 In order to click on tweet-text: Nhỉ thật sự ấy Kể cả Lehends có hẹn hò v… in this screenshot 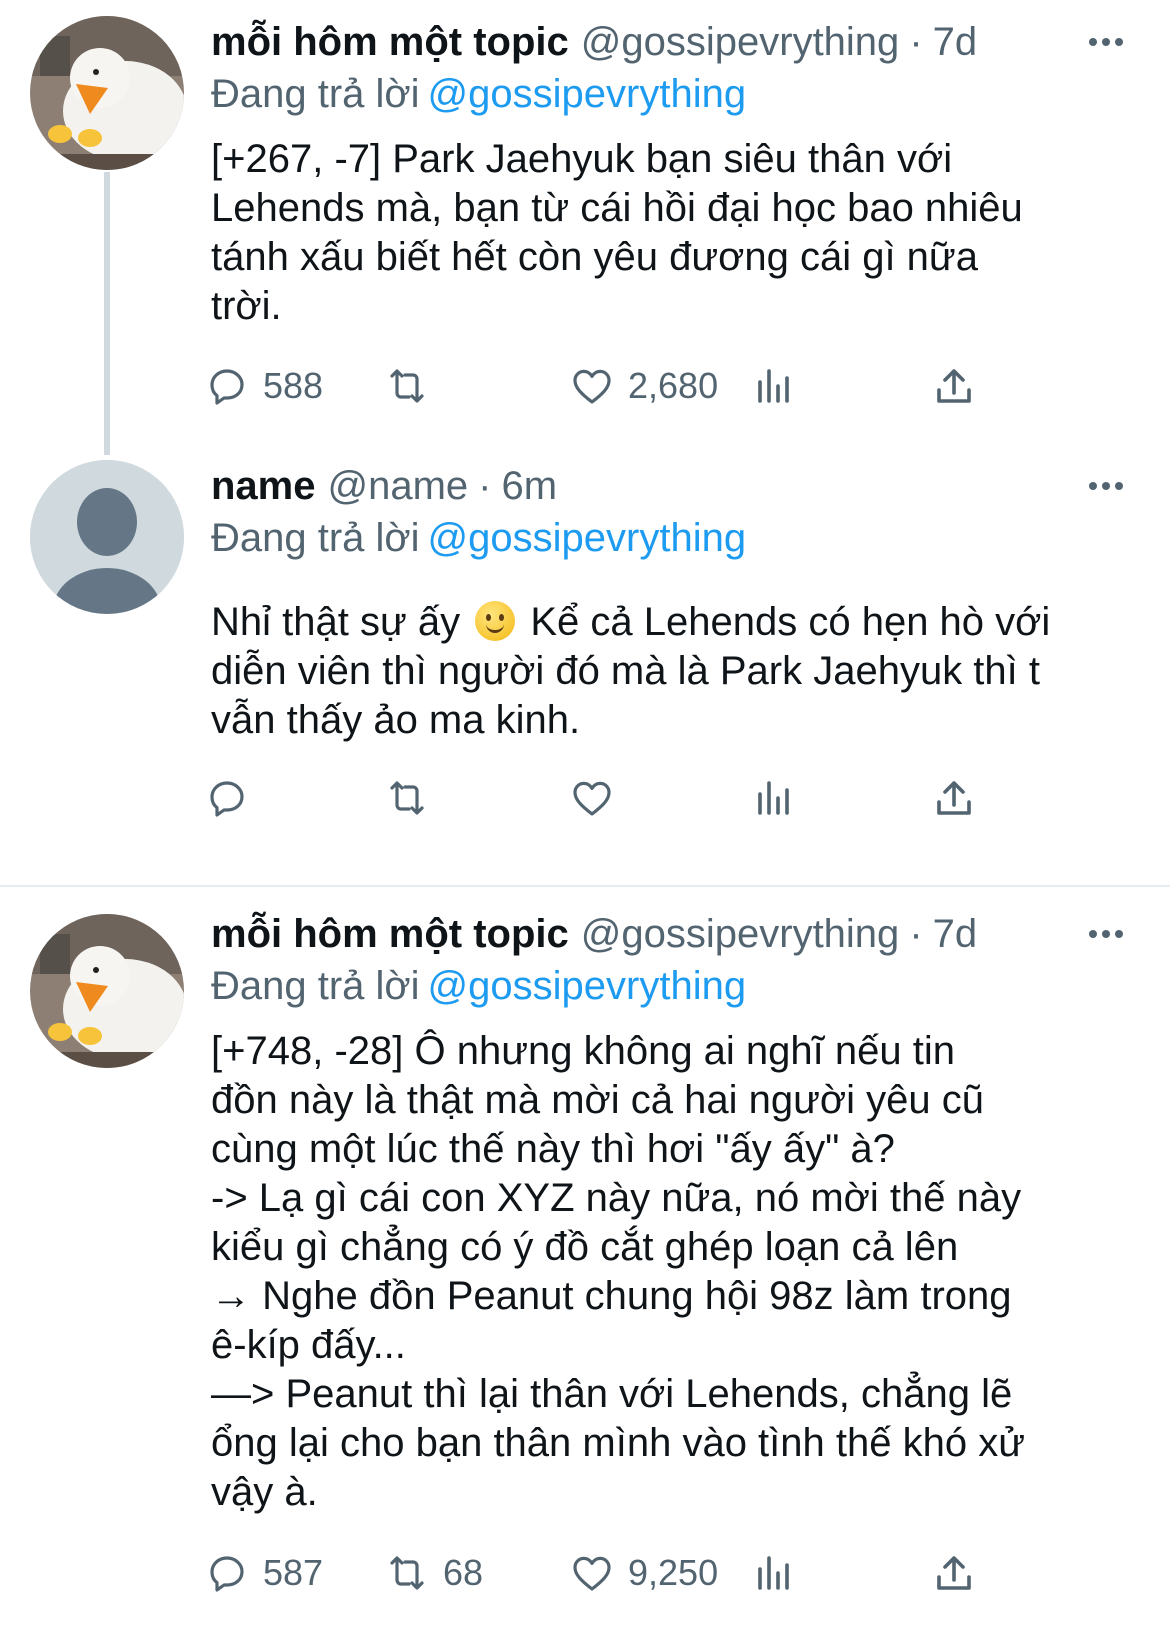, I will do `click(670, 671)`.